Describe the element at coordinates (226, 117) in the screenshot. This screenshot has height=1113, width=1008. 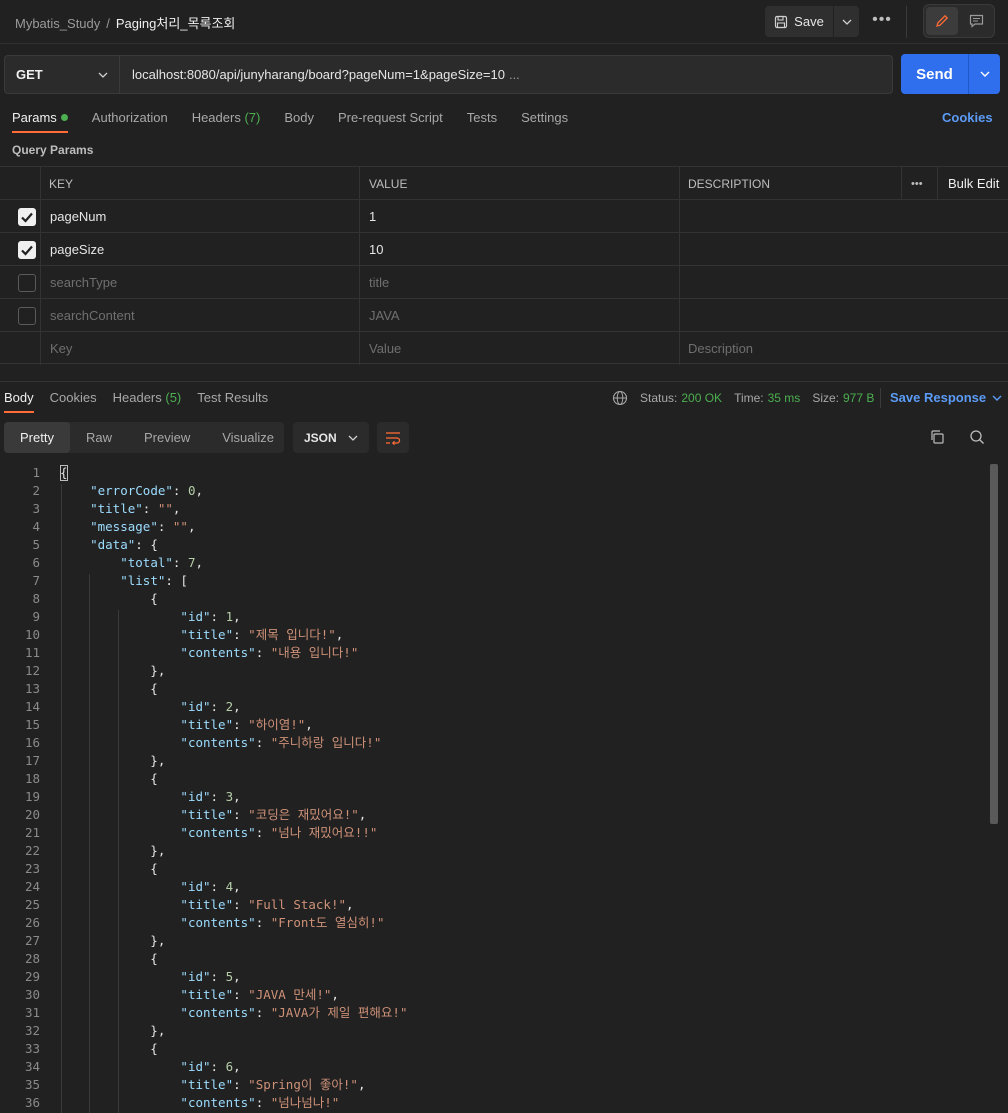
I see `tab-headers: Headers (7)` at that location.